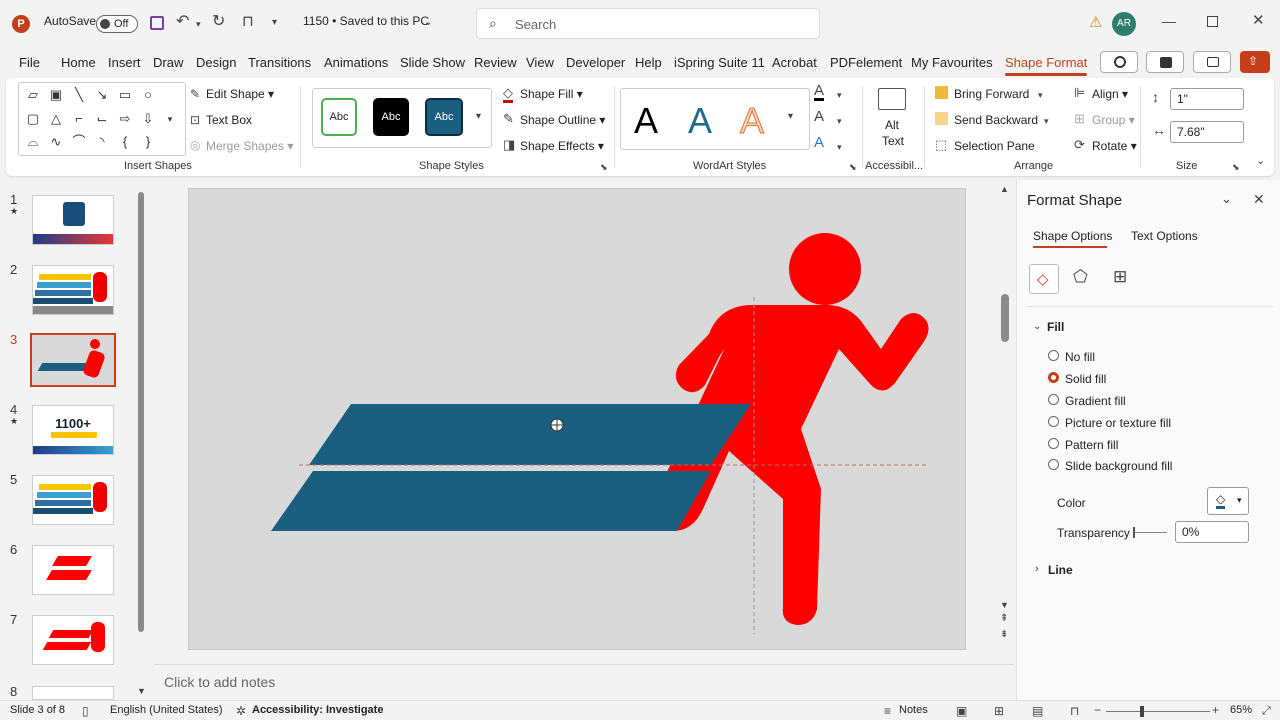 The image size is (1280, 720). What do you see at coordinates (1260, 161) in the screenshot?
I see `ribbon-collapse-icon: ⌄` at bounding box center [1260, 161].